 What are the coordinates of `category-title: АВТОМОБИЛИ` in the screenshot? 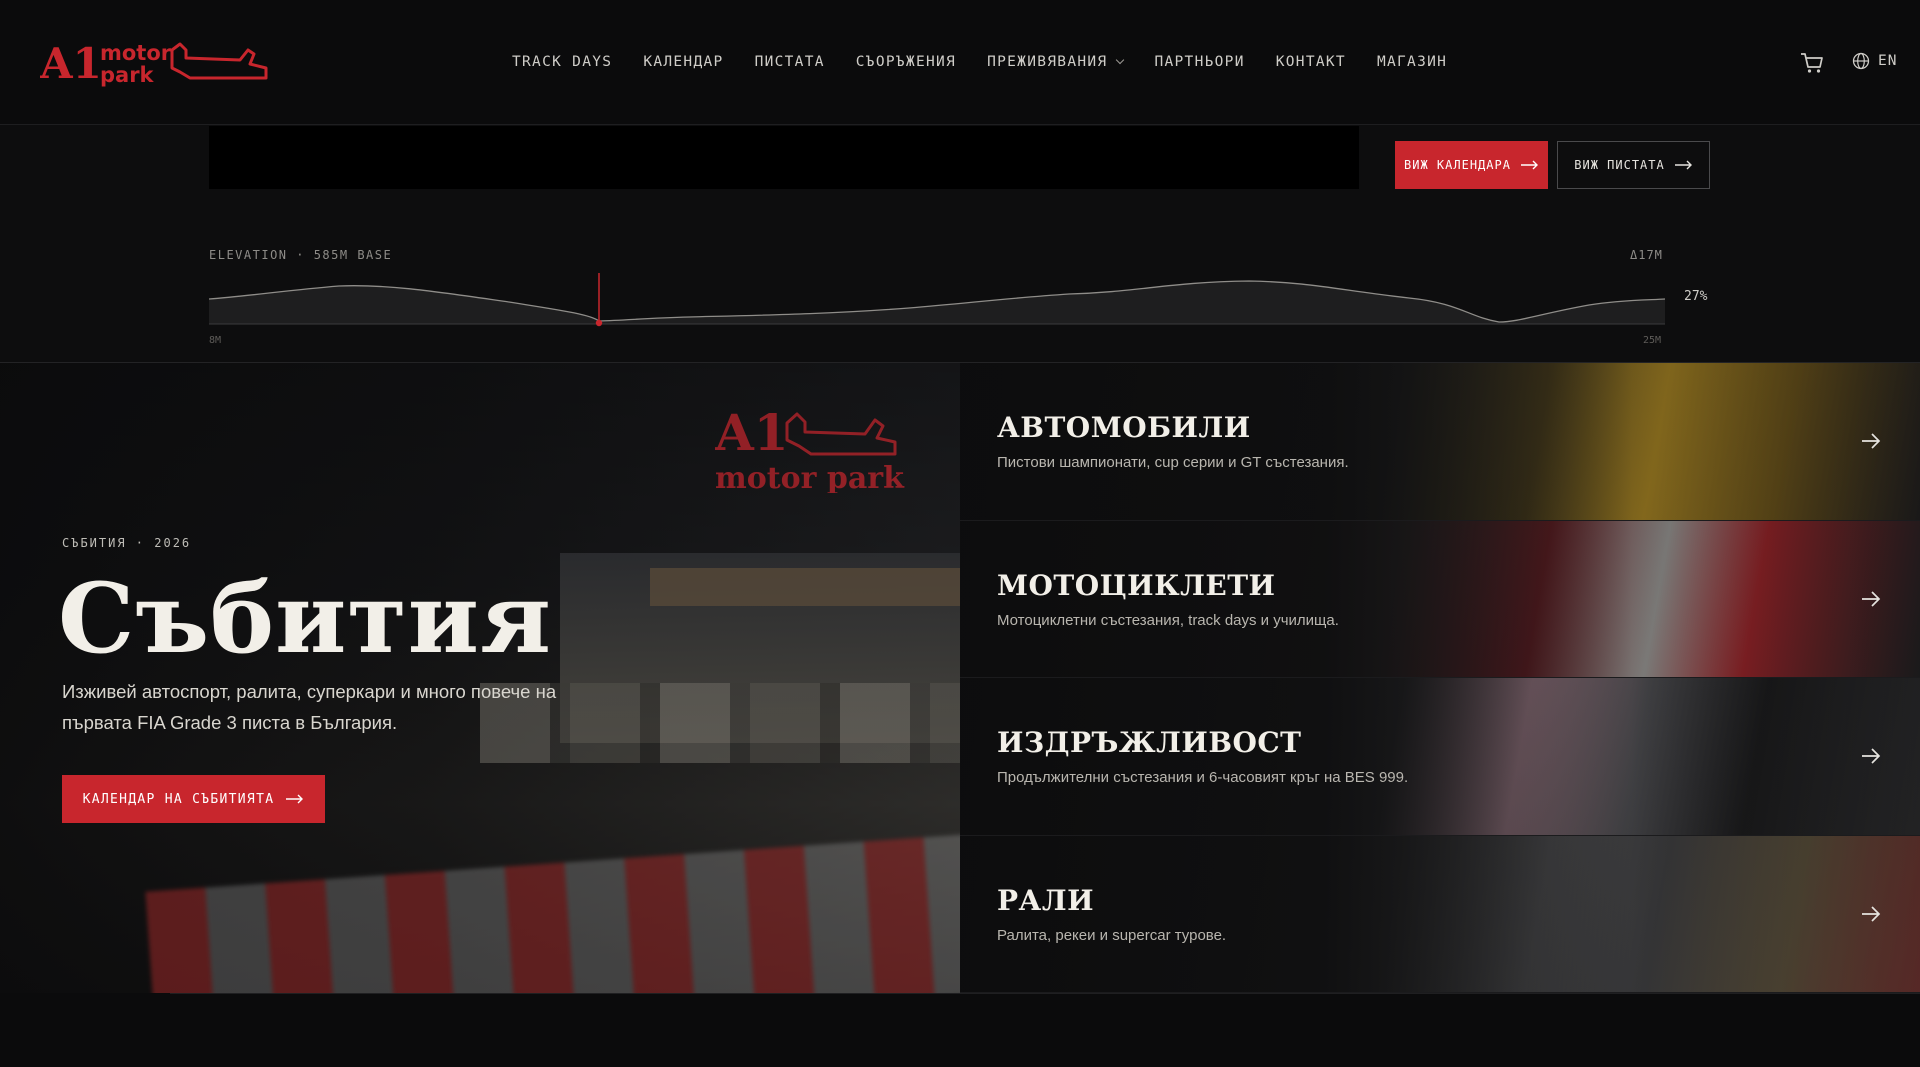 It's located at (1124, 427).